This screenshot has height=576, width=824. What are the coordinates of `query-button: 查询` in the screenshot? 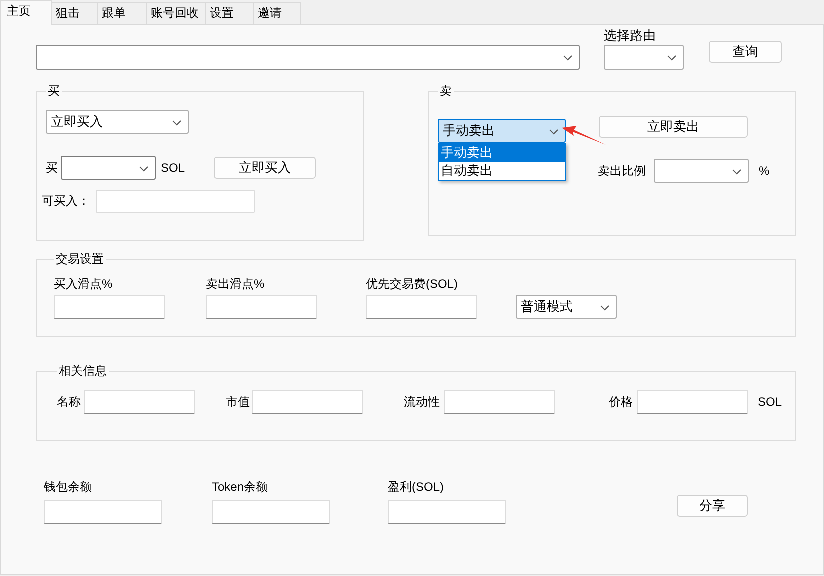 It's located at (745, 52).